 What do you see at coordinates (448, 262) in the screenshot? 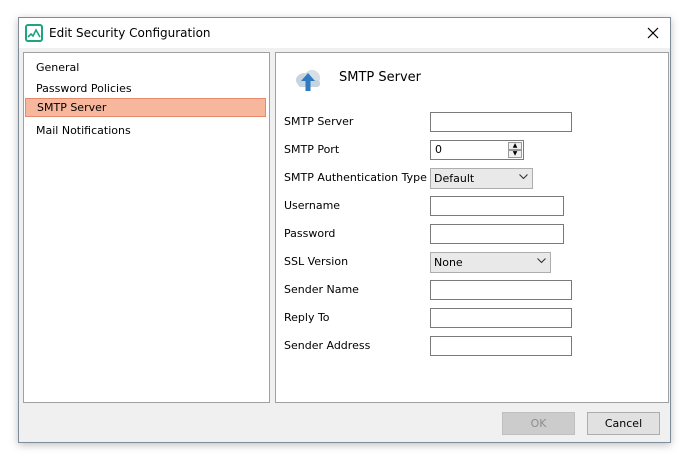
I see `ssl-version-value: None` at bounding box center [448, 262].